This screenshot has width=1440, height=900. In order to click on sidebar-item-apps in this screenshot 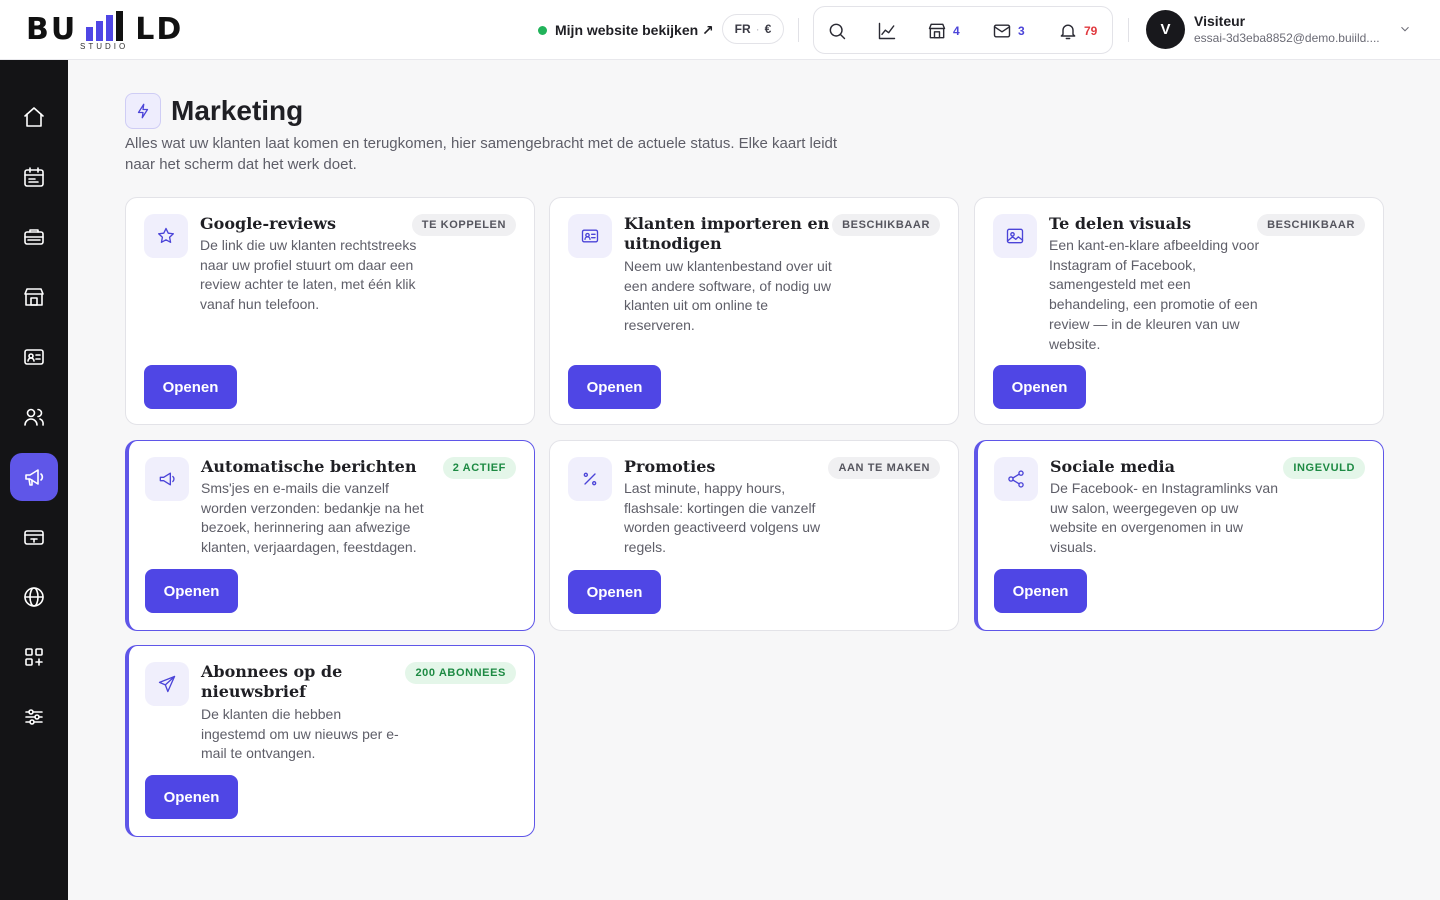, I will do `click(34, 657)`.